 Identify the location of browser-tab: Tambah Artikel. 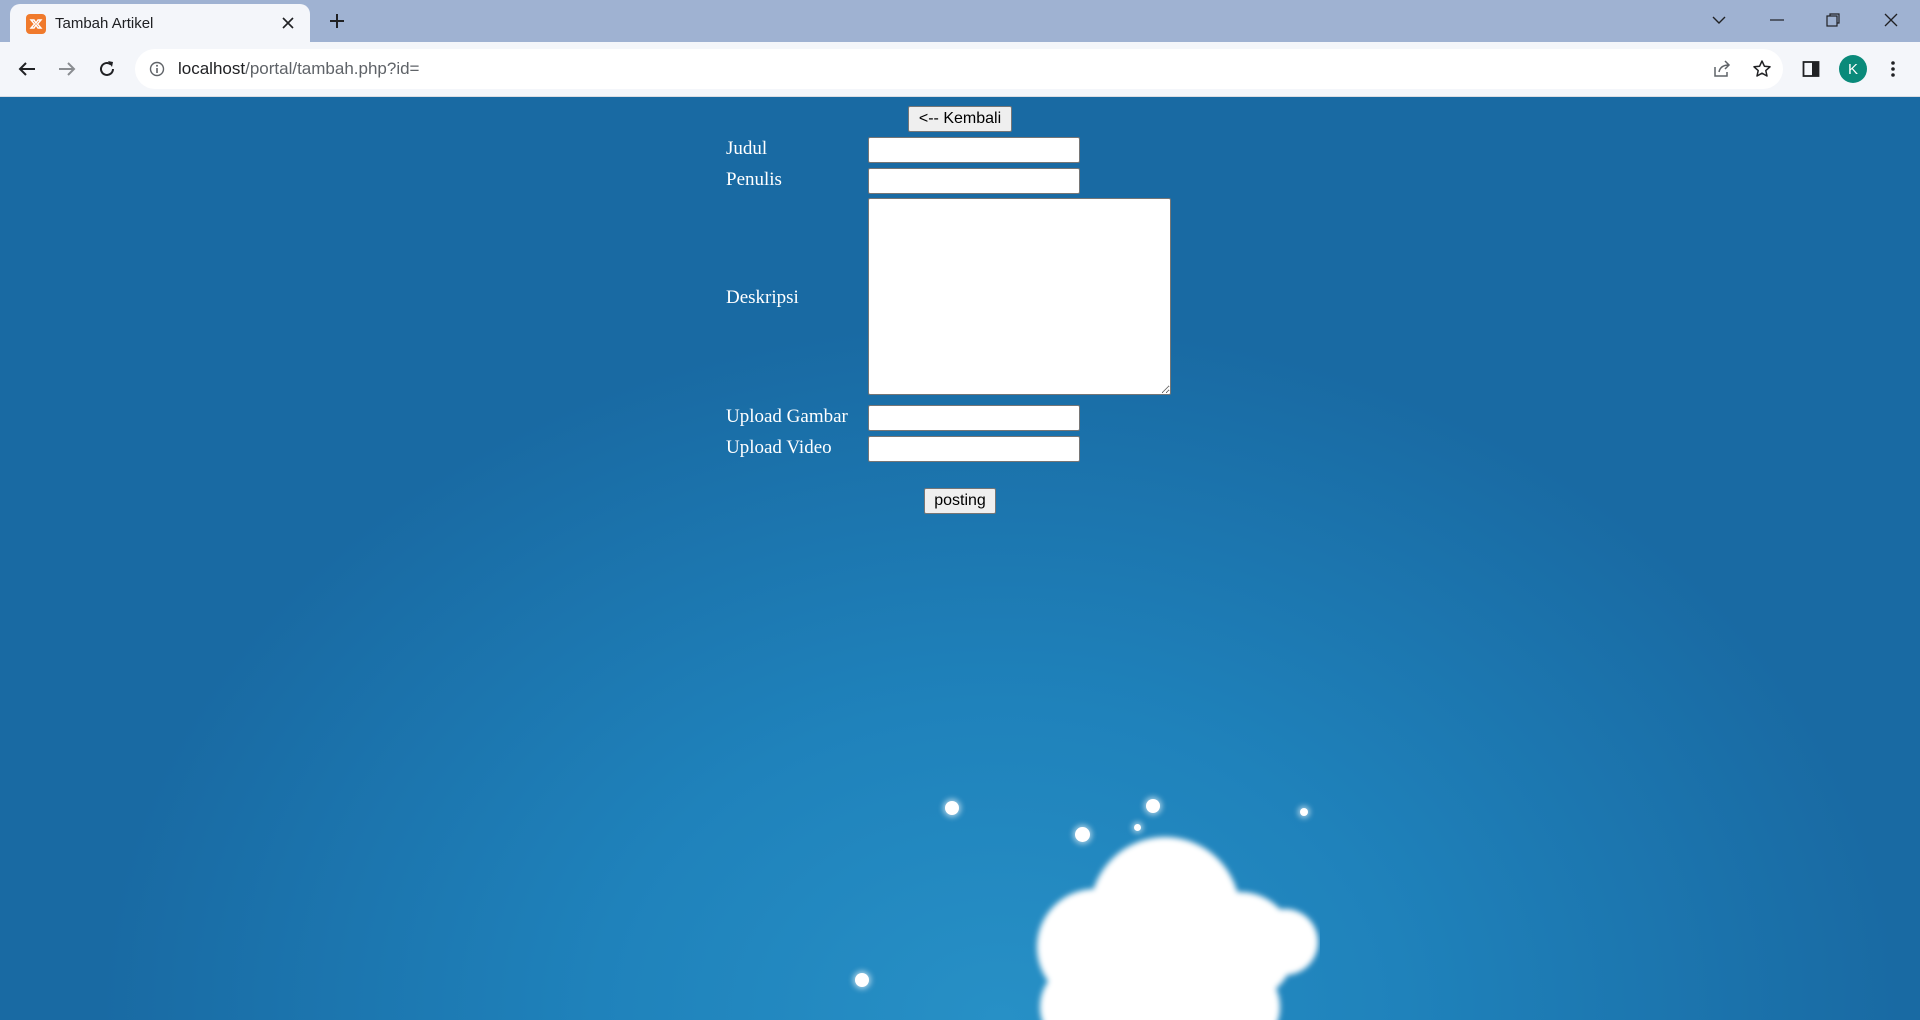
(160, 23).